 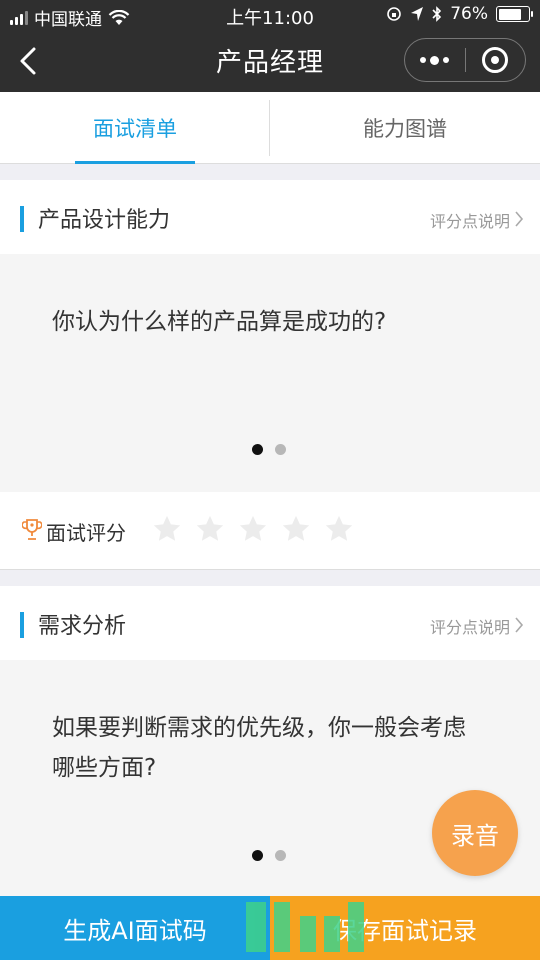 I want to click on section-title: 需求分析, so click(x=82, y=626).